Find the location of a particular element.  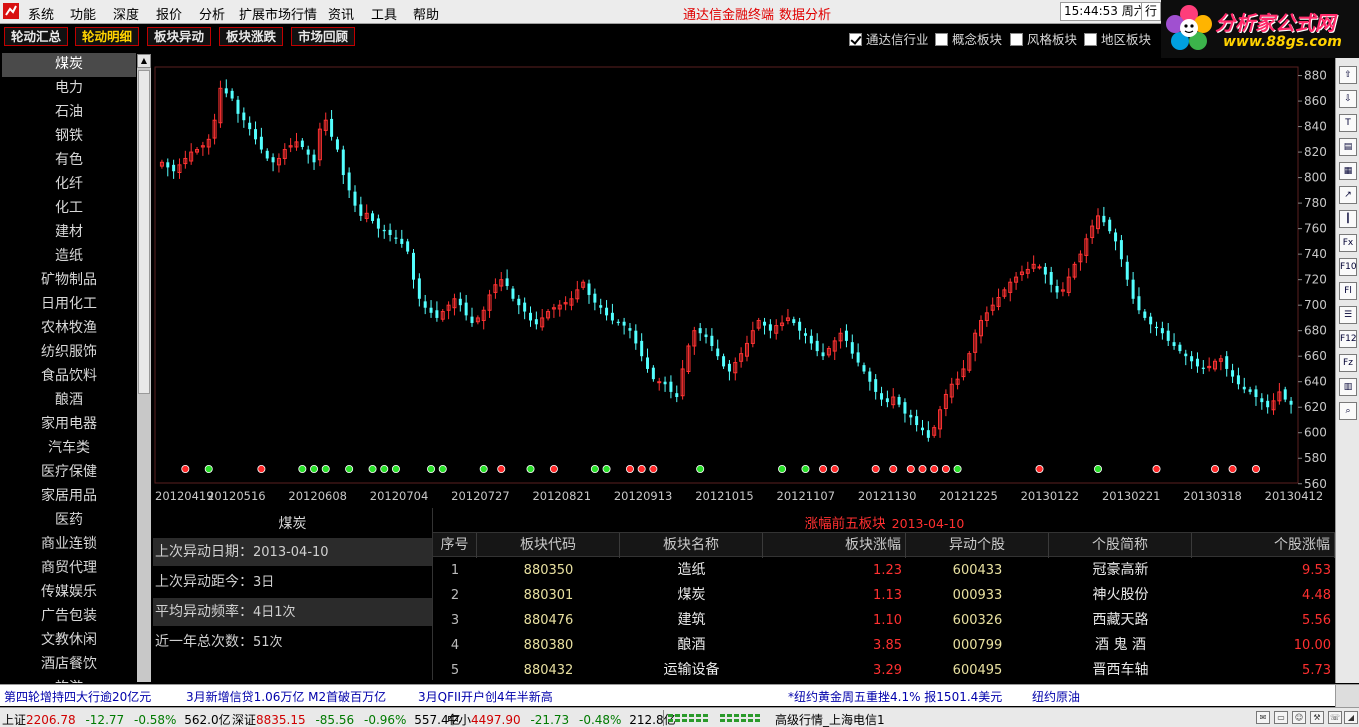

filter-style-sector: 风格板块 is located at coordinates (1043, 38).